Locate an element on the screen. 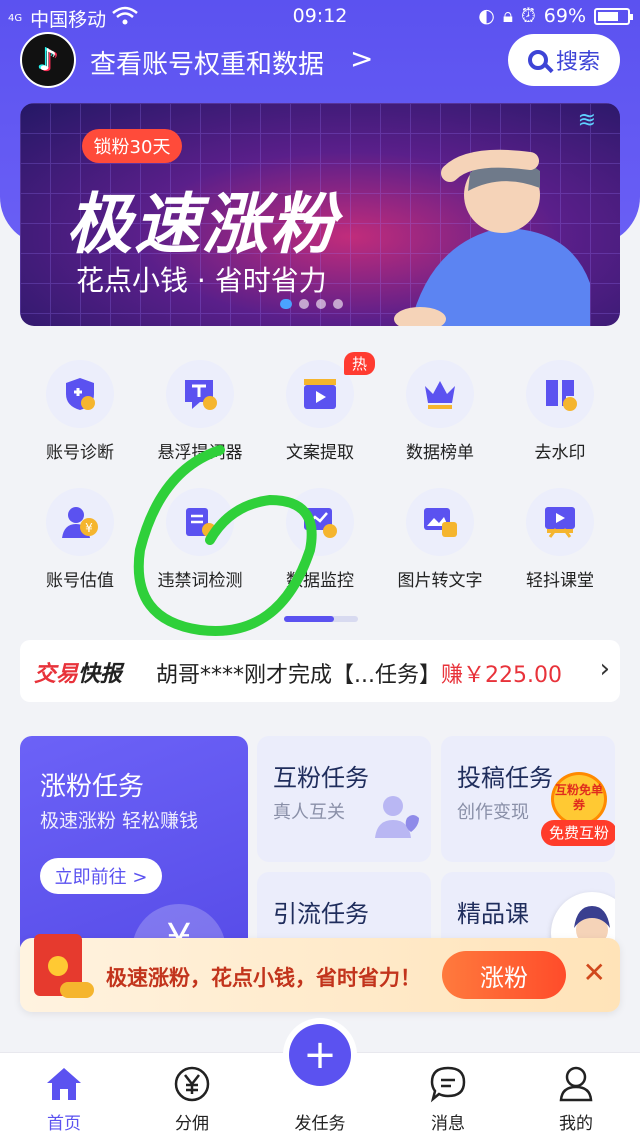 This screenshot has height=1138, width=640. tab-label: 消息 is located at coordinates (448, 1124).